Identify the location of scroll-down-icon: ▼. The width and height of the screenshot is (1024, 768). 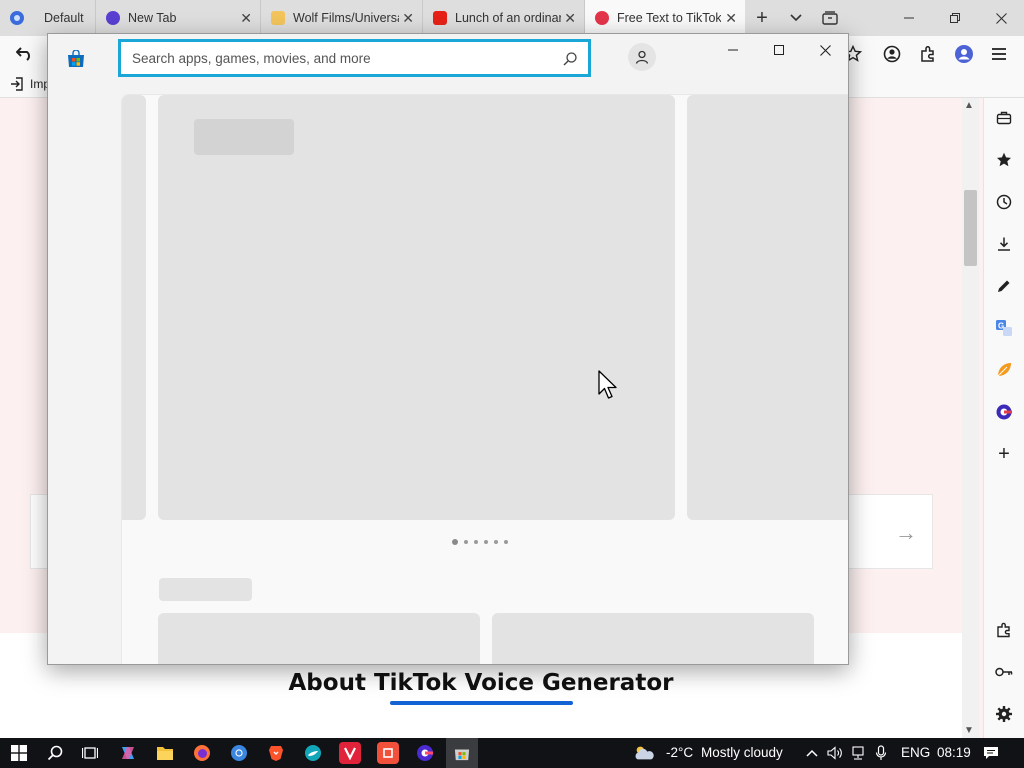
(969, 730).